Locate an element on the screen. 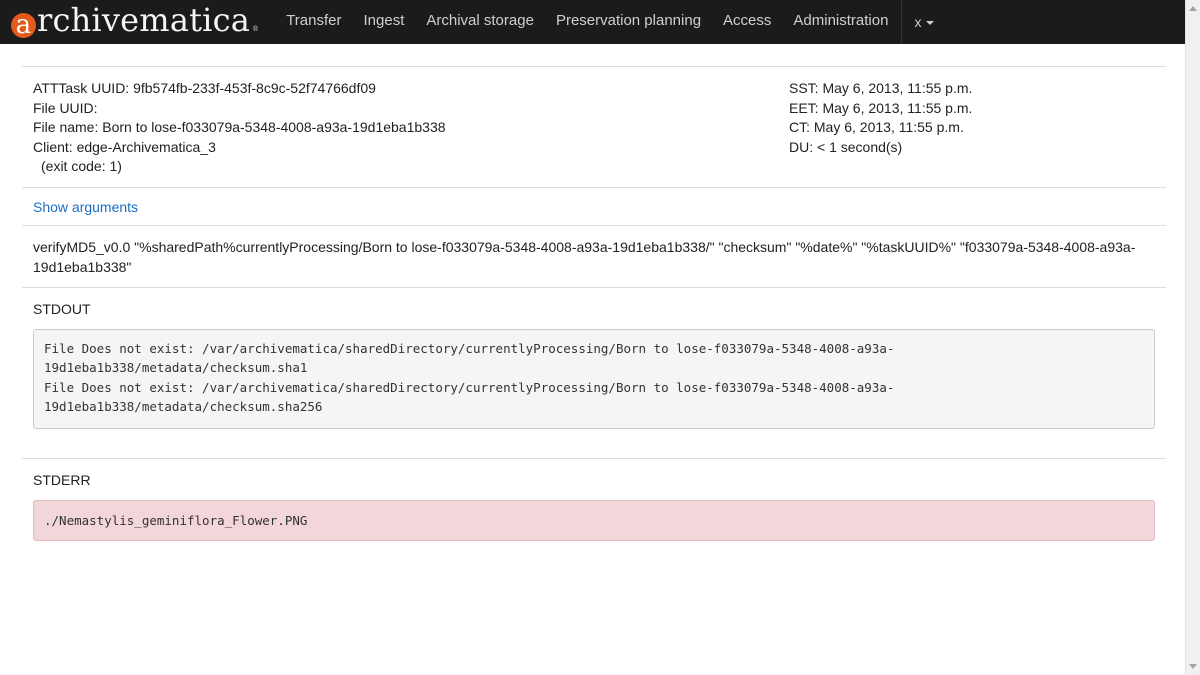  logo-text: rchivematica is located at coordinates (143, 20).